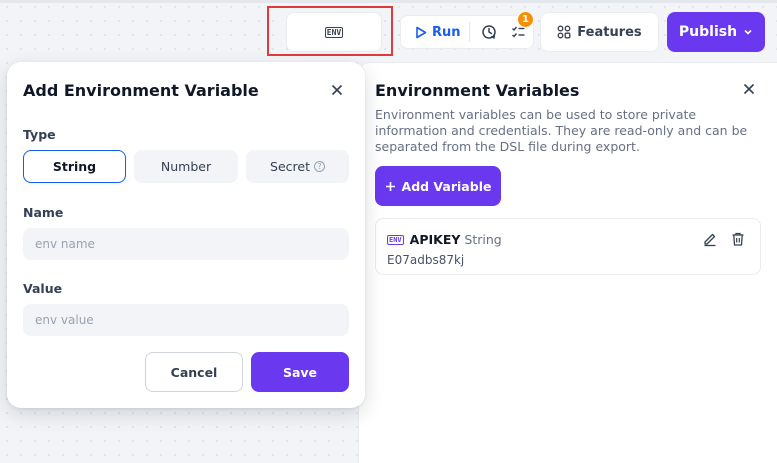  What do you see at coordinates (568, 246) in the screenshot?
I see `variable-card: ENV APIKEY String E07adbs87kj` at bounding box center [568, 246].